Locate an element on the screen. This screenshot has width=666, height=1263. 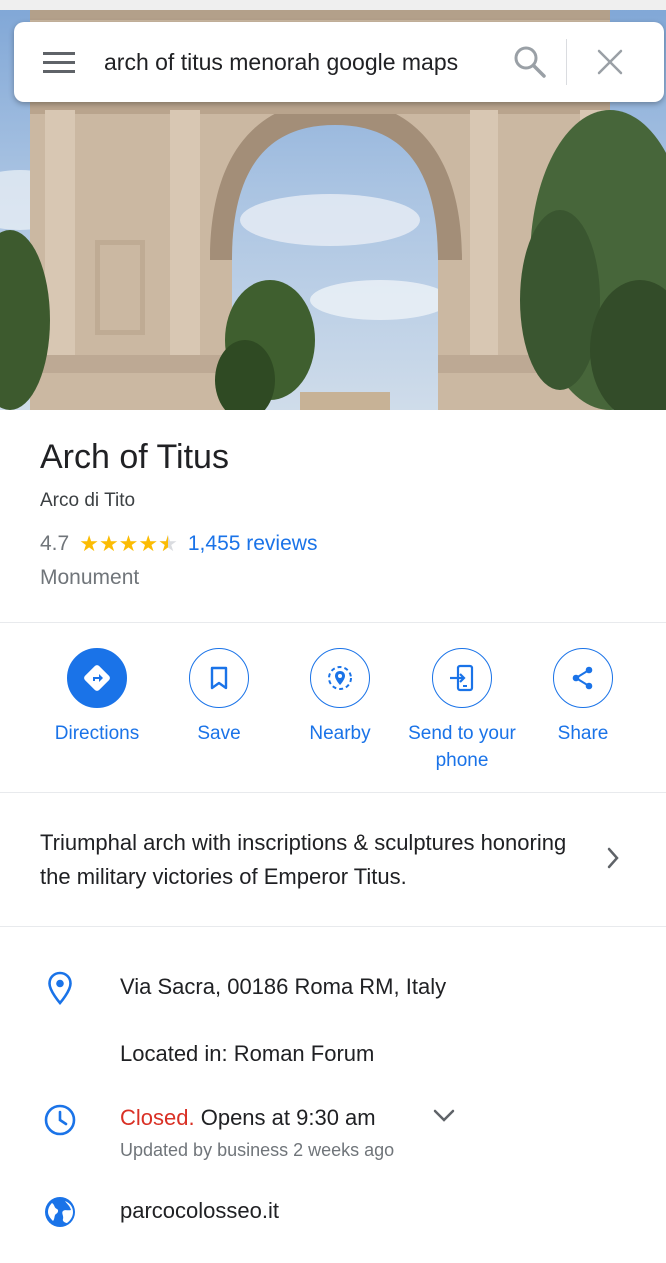
place-title: Arch of Titus is located at coordinates (134, 457).